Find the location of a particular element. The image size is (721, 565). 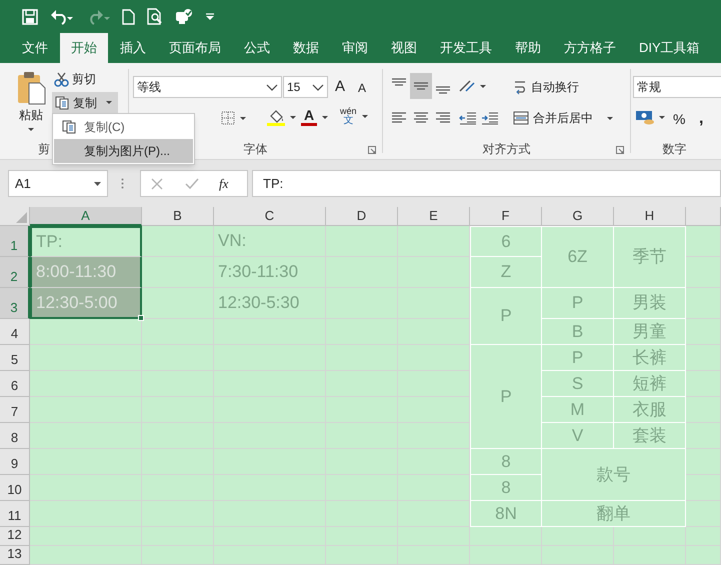

font-color-button: A is located at coordinates (314, 117).